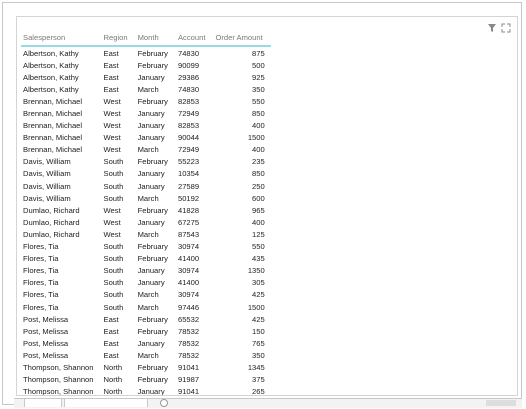  What do you see at coordinates (258, 222) in the screenshot?
I see `order-amount-cell: 400` at bounding box center [258, 222].